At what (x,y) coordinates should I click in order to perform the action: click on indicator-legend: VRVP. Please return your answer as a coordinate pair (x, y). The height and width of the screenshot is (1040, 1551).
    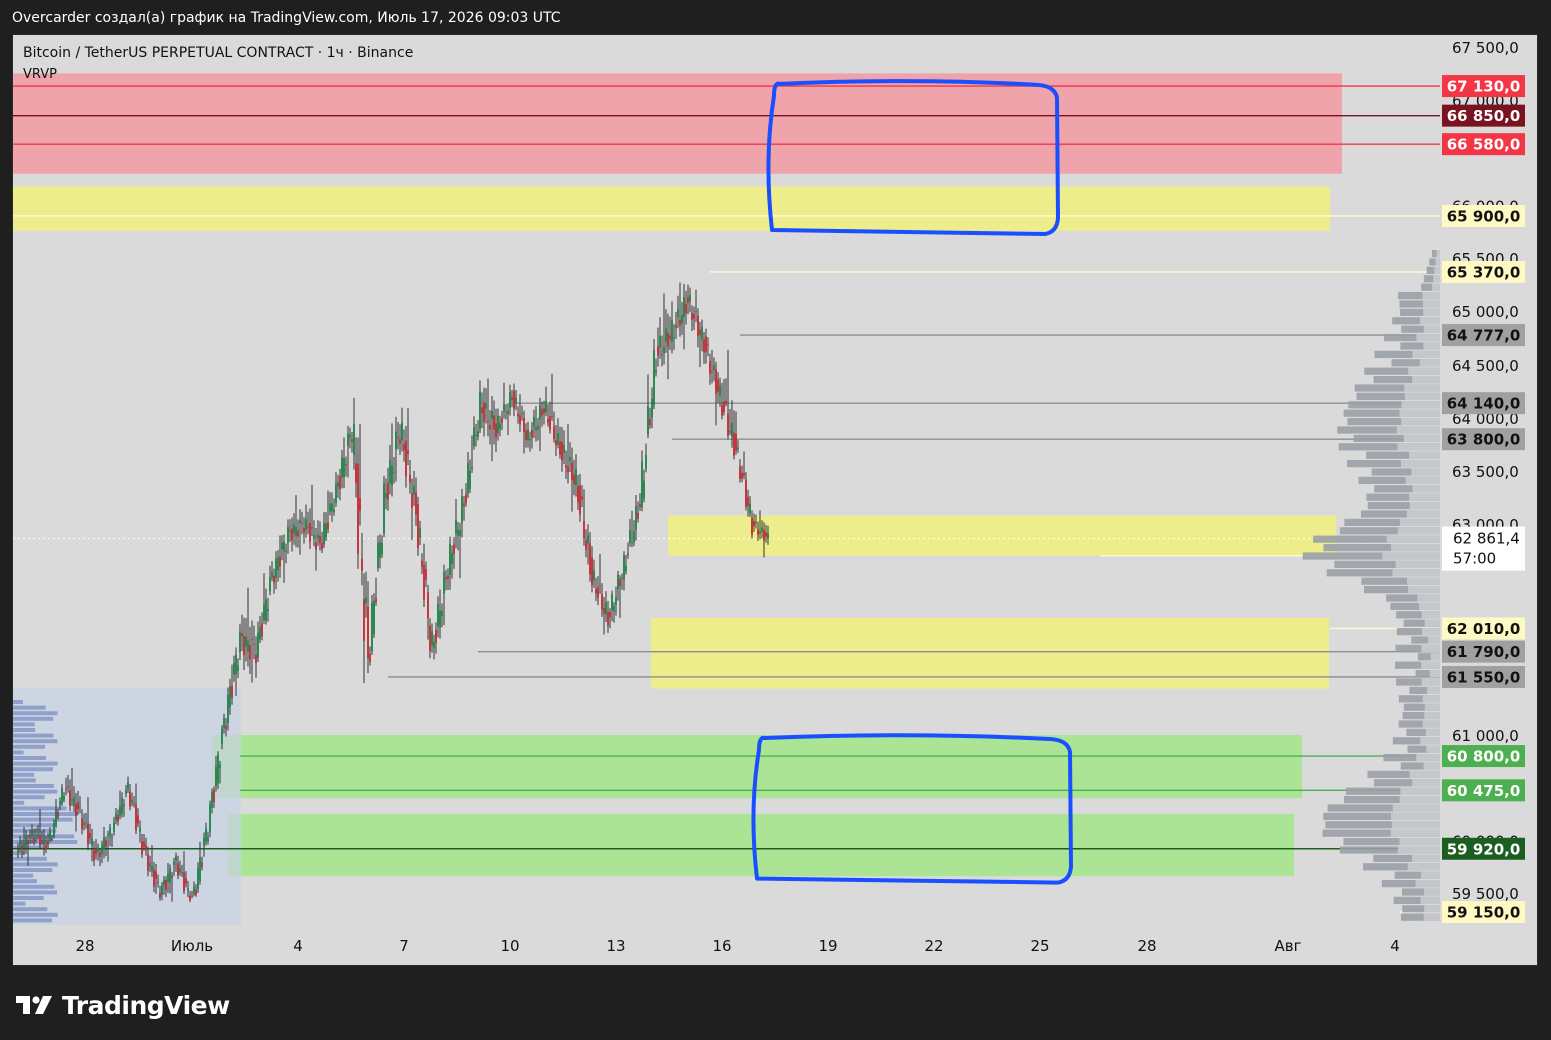
    Looking at the image, I should click on (40, 74).